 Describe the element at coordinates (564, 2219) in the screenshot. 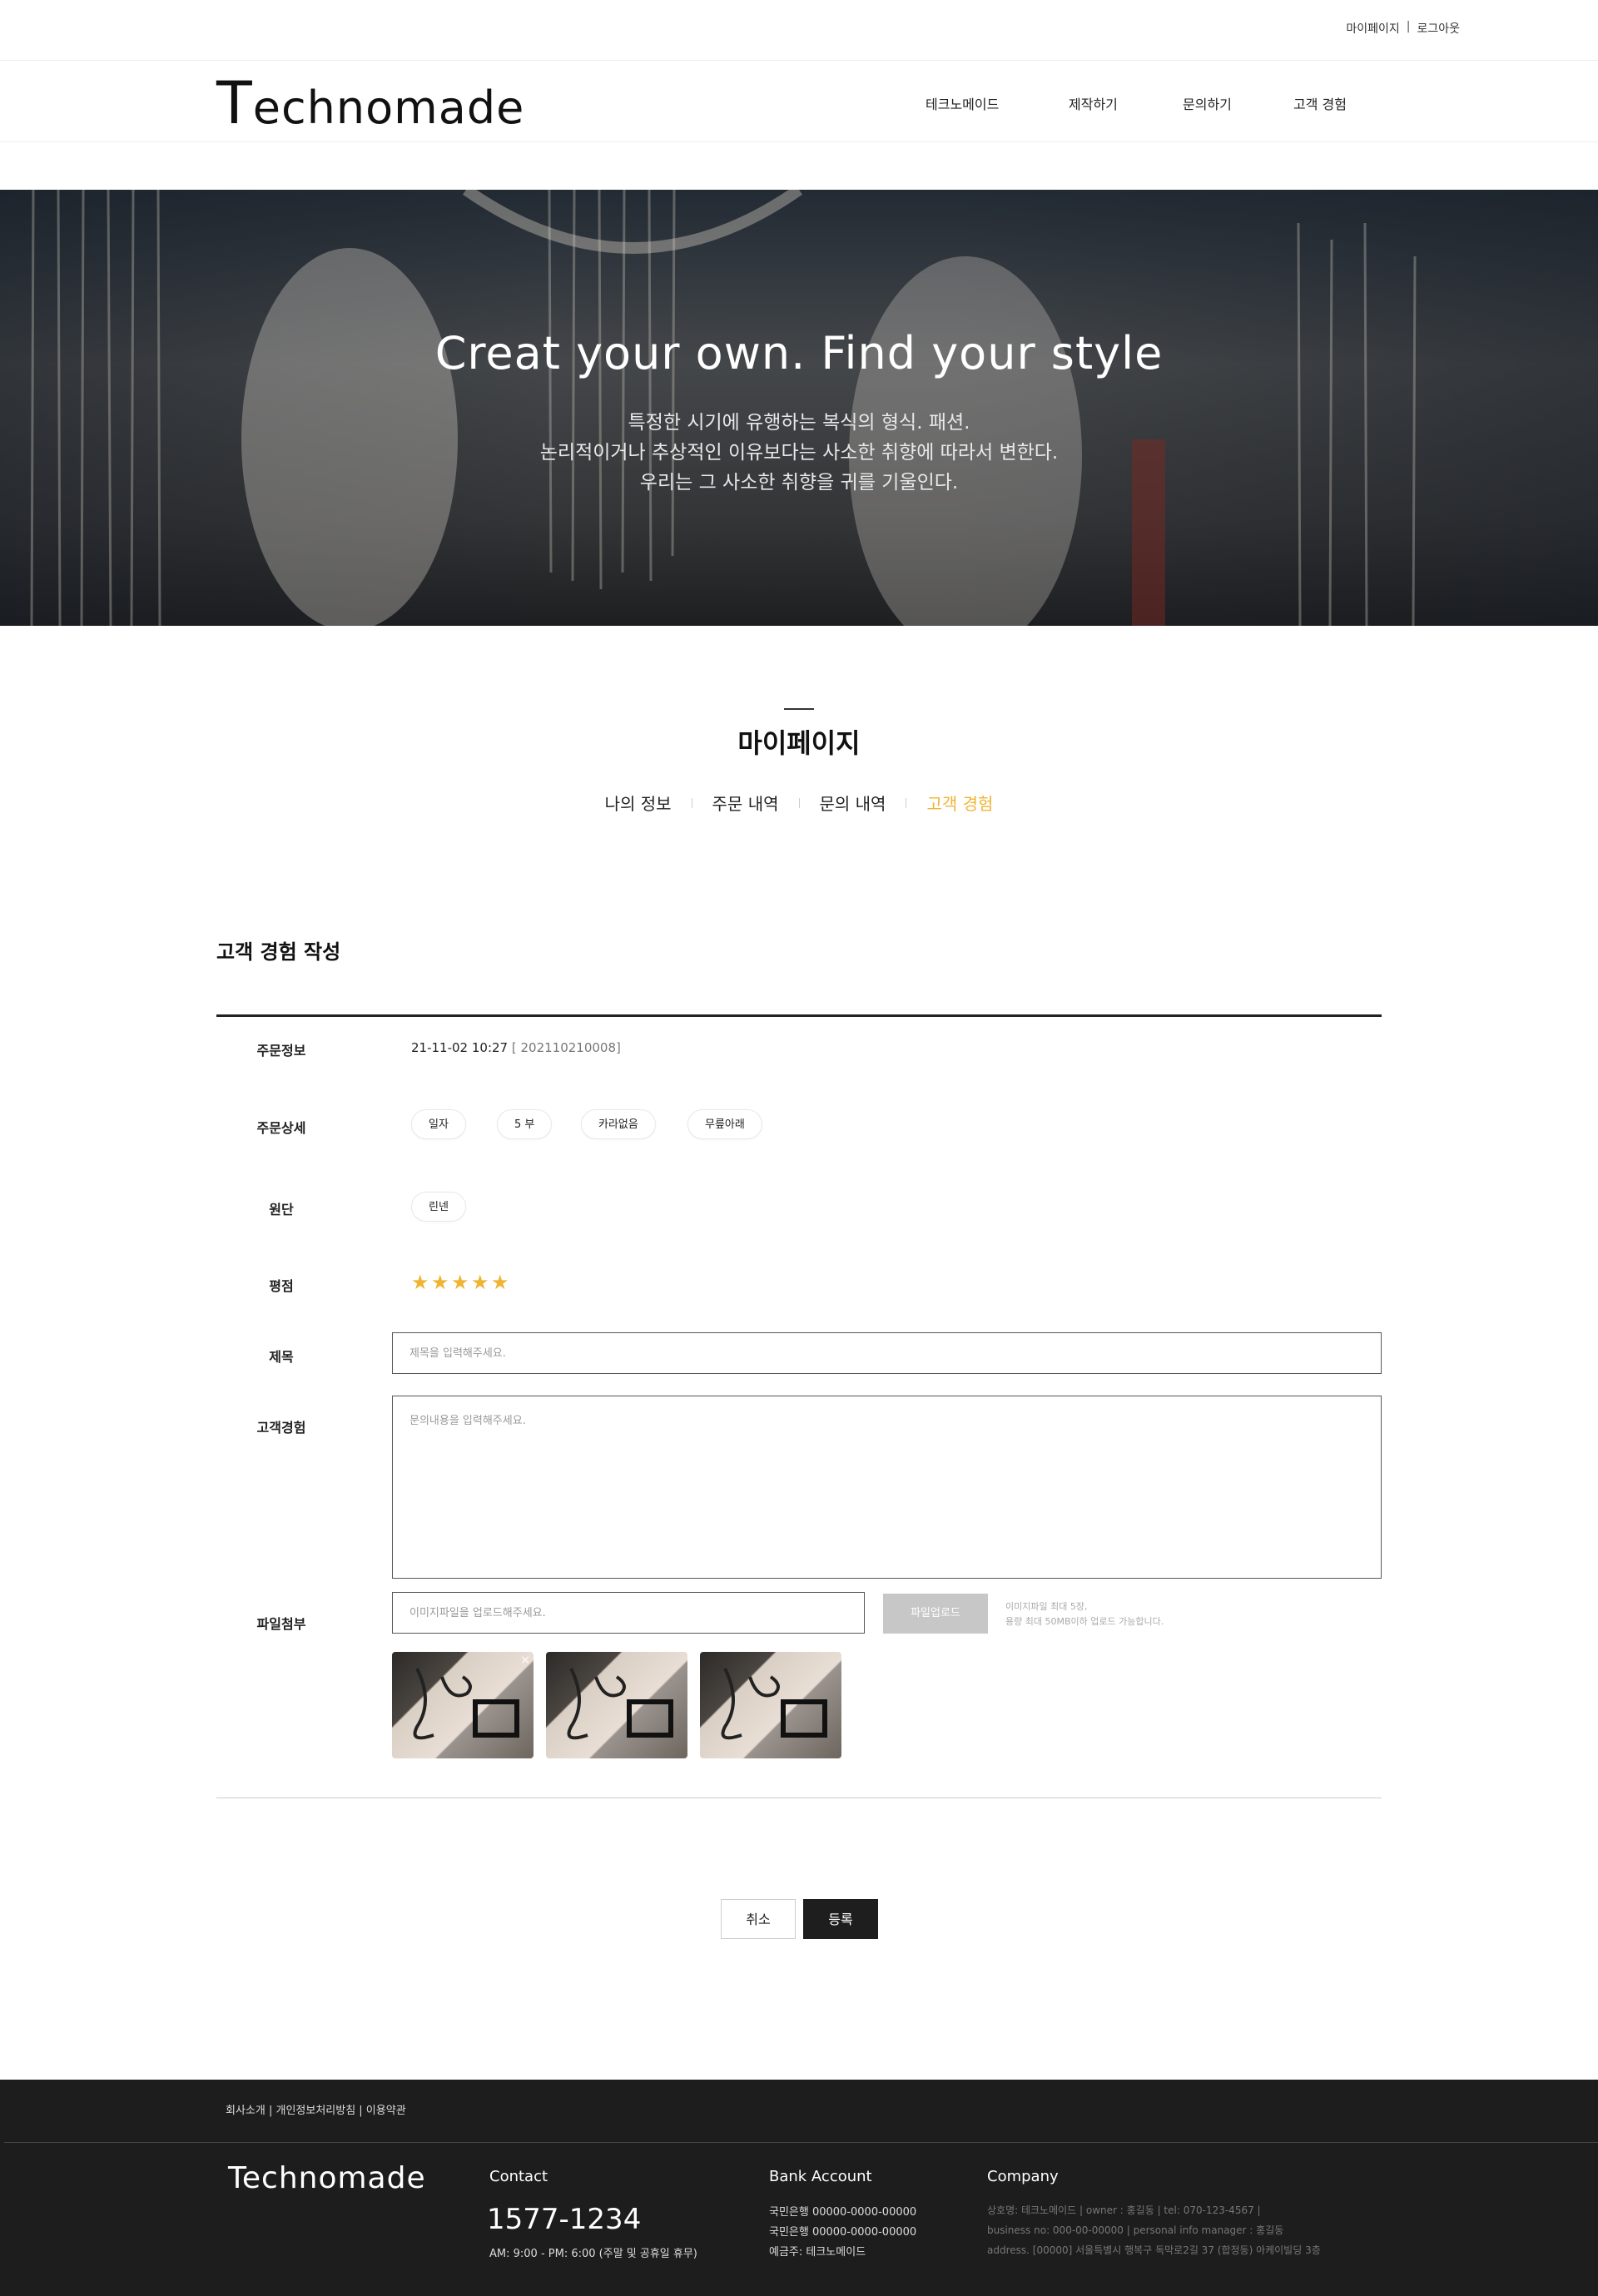

I see `contact-phone: 1577-1234` at that location.